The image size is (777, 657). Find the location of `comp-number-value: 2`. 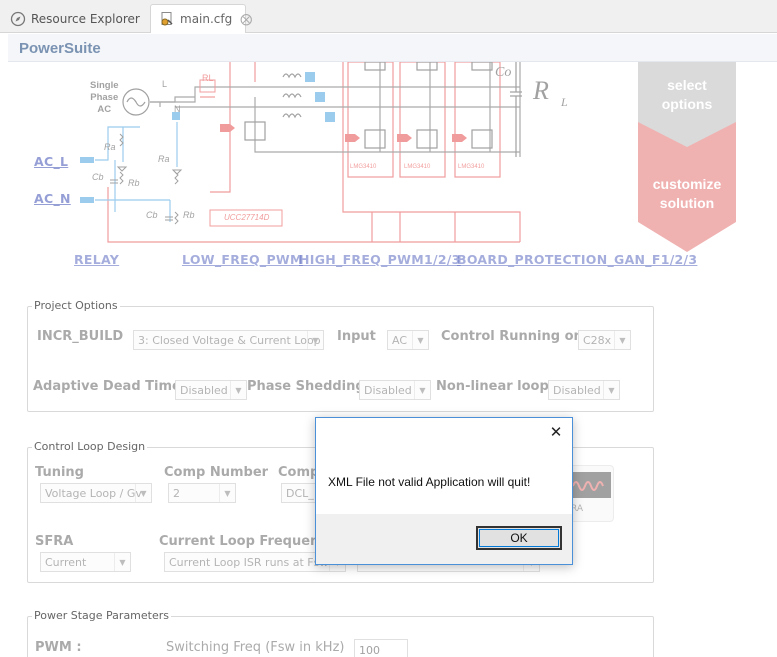

comp-number-value: 2 is located at coordinates (176, 493).